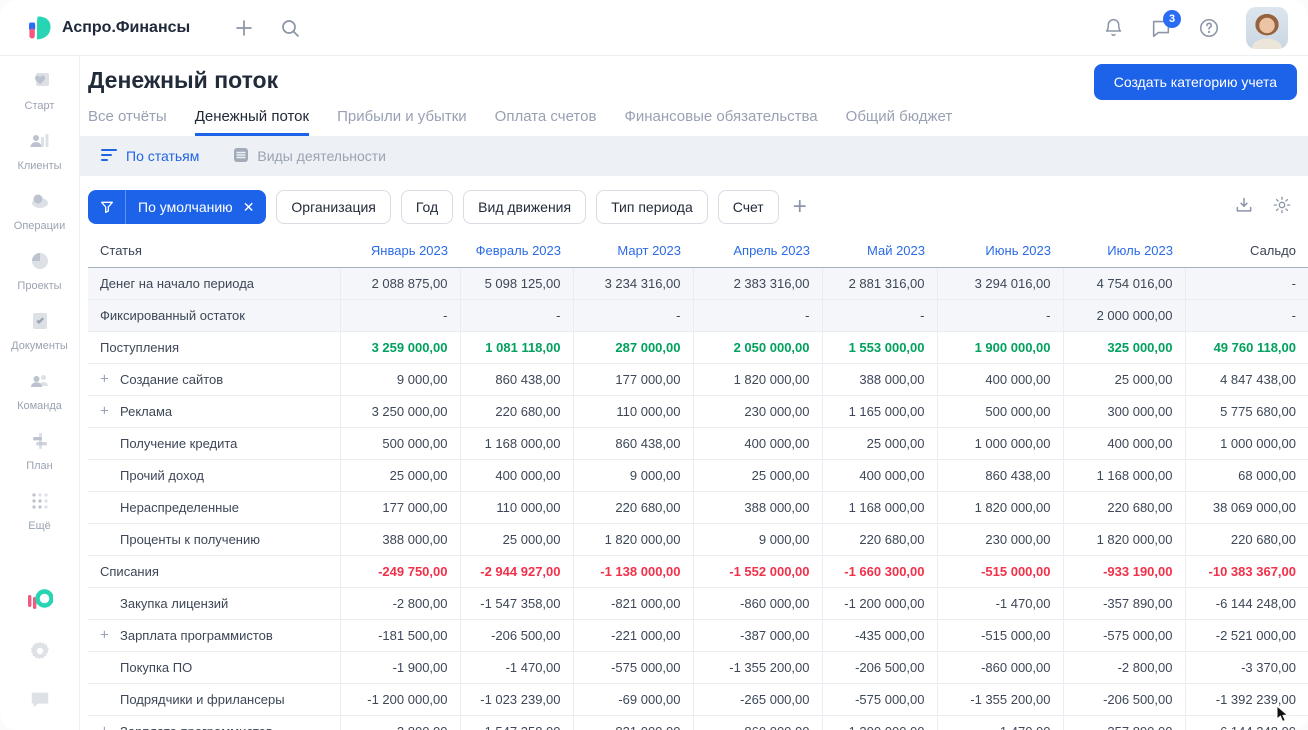  What do you see at coordinates (109, 156) in the screenshot?
I see `sort-lines-icon` at bounding box center [109, 156].